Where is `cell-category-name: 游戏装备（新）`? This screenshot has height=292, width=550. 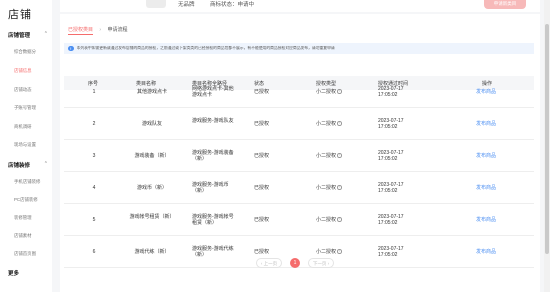 cell-category-name: 游戏装备（新） is located at coordinates (152, 156).